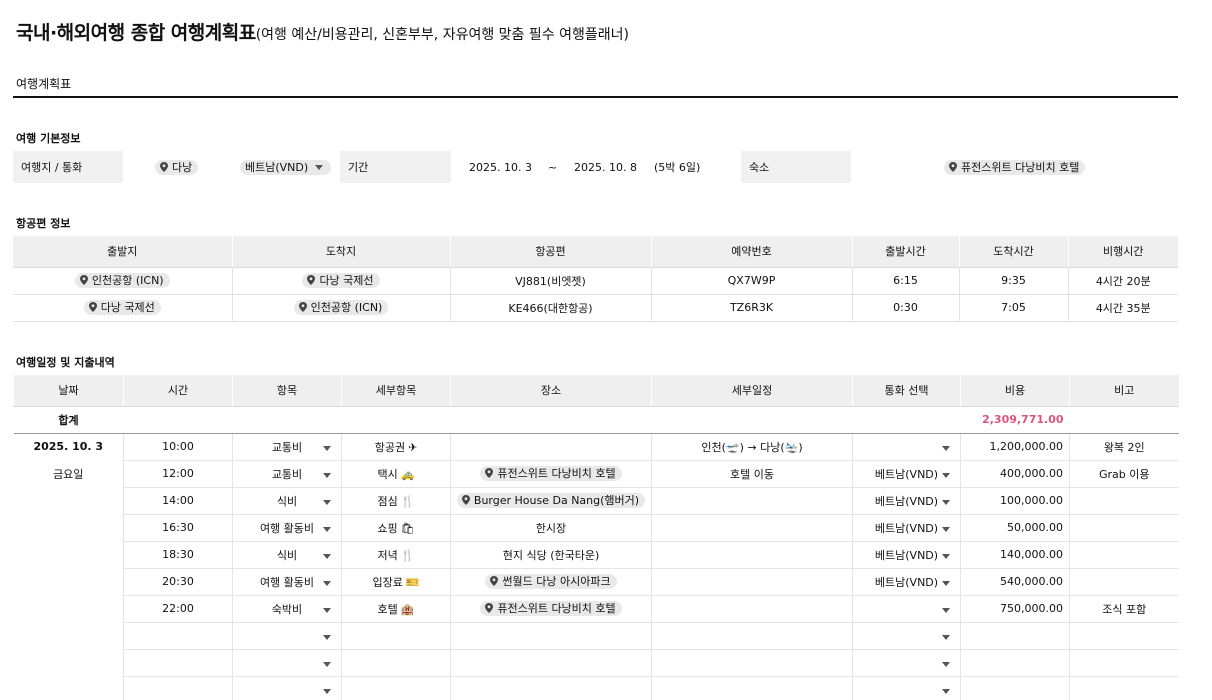 Image resolution: width=1212 pixels, height=700 pixels. I want to click on note-cell: 조식 포함, so click(1124, 609).